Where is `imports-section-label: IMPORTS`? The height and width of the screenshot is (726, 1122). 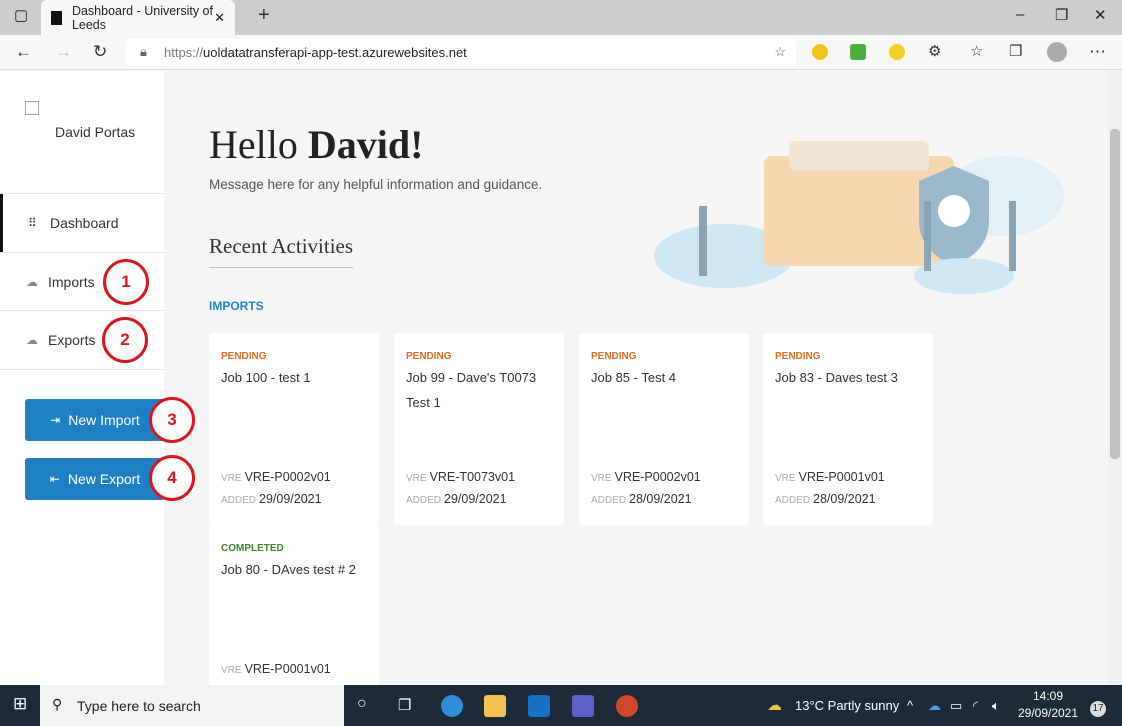 imports-section-label: IMPORTS is located at coordinates (236, 306).